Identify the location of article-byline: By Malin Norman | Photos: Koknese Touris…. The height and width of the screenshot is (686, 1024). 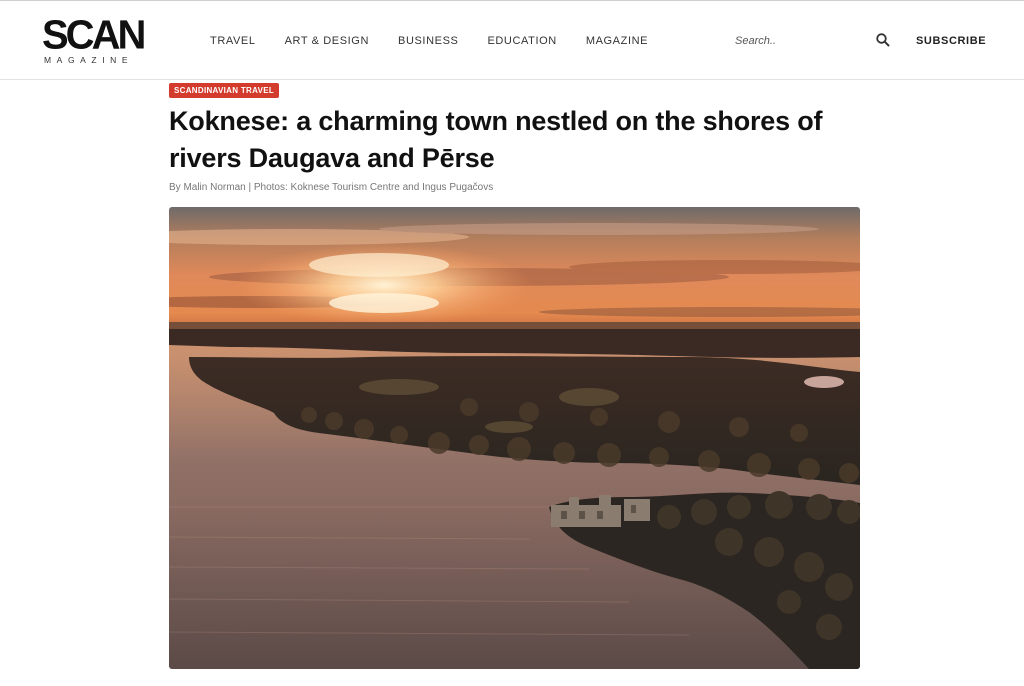
(331, 187).